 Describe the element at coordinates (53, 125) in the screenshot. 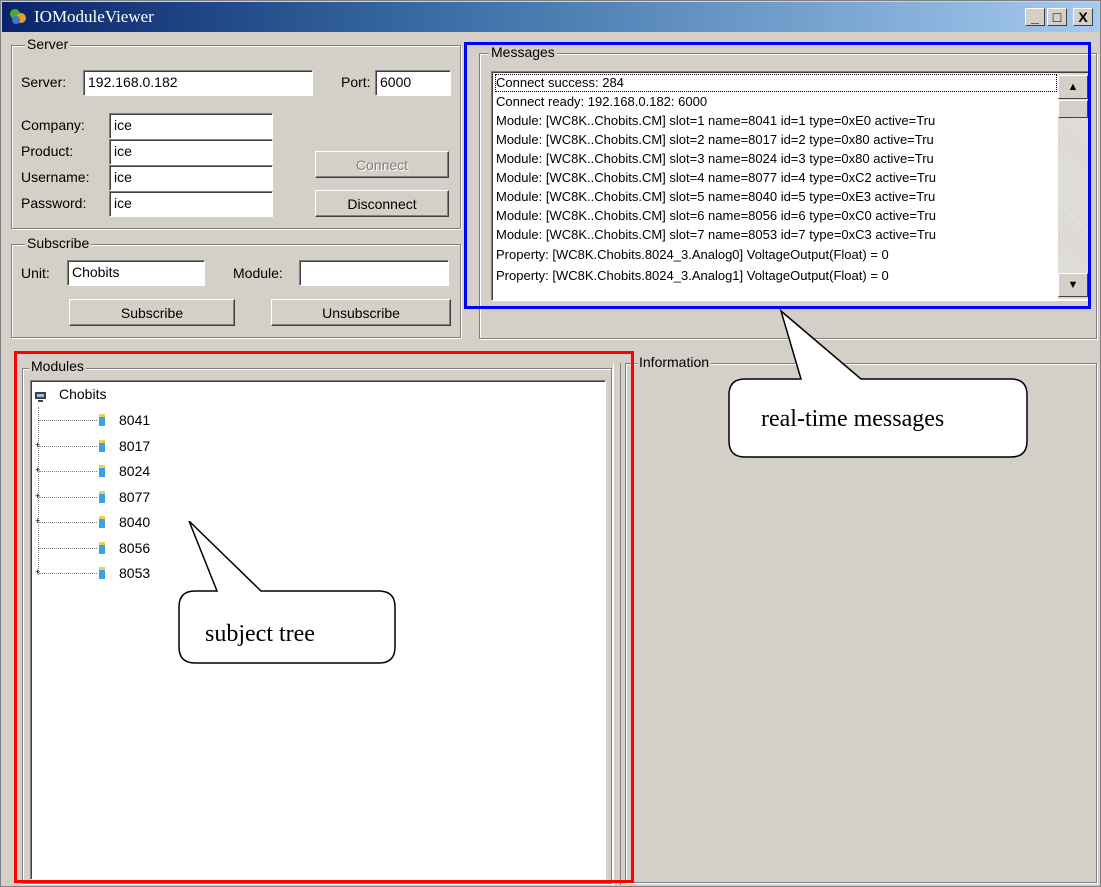

I see `company-label: Company:` at that location.